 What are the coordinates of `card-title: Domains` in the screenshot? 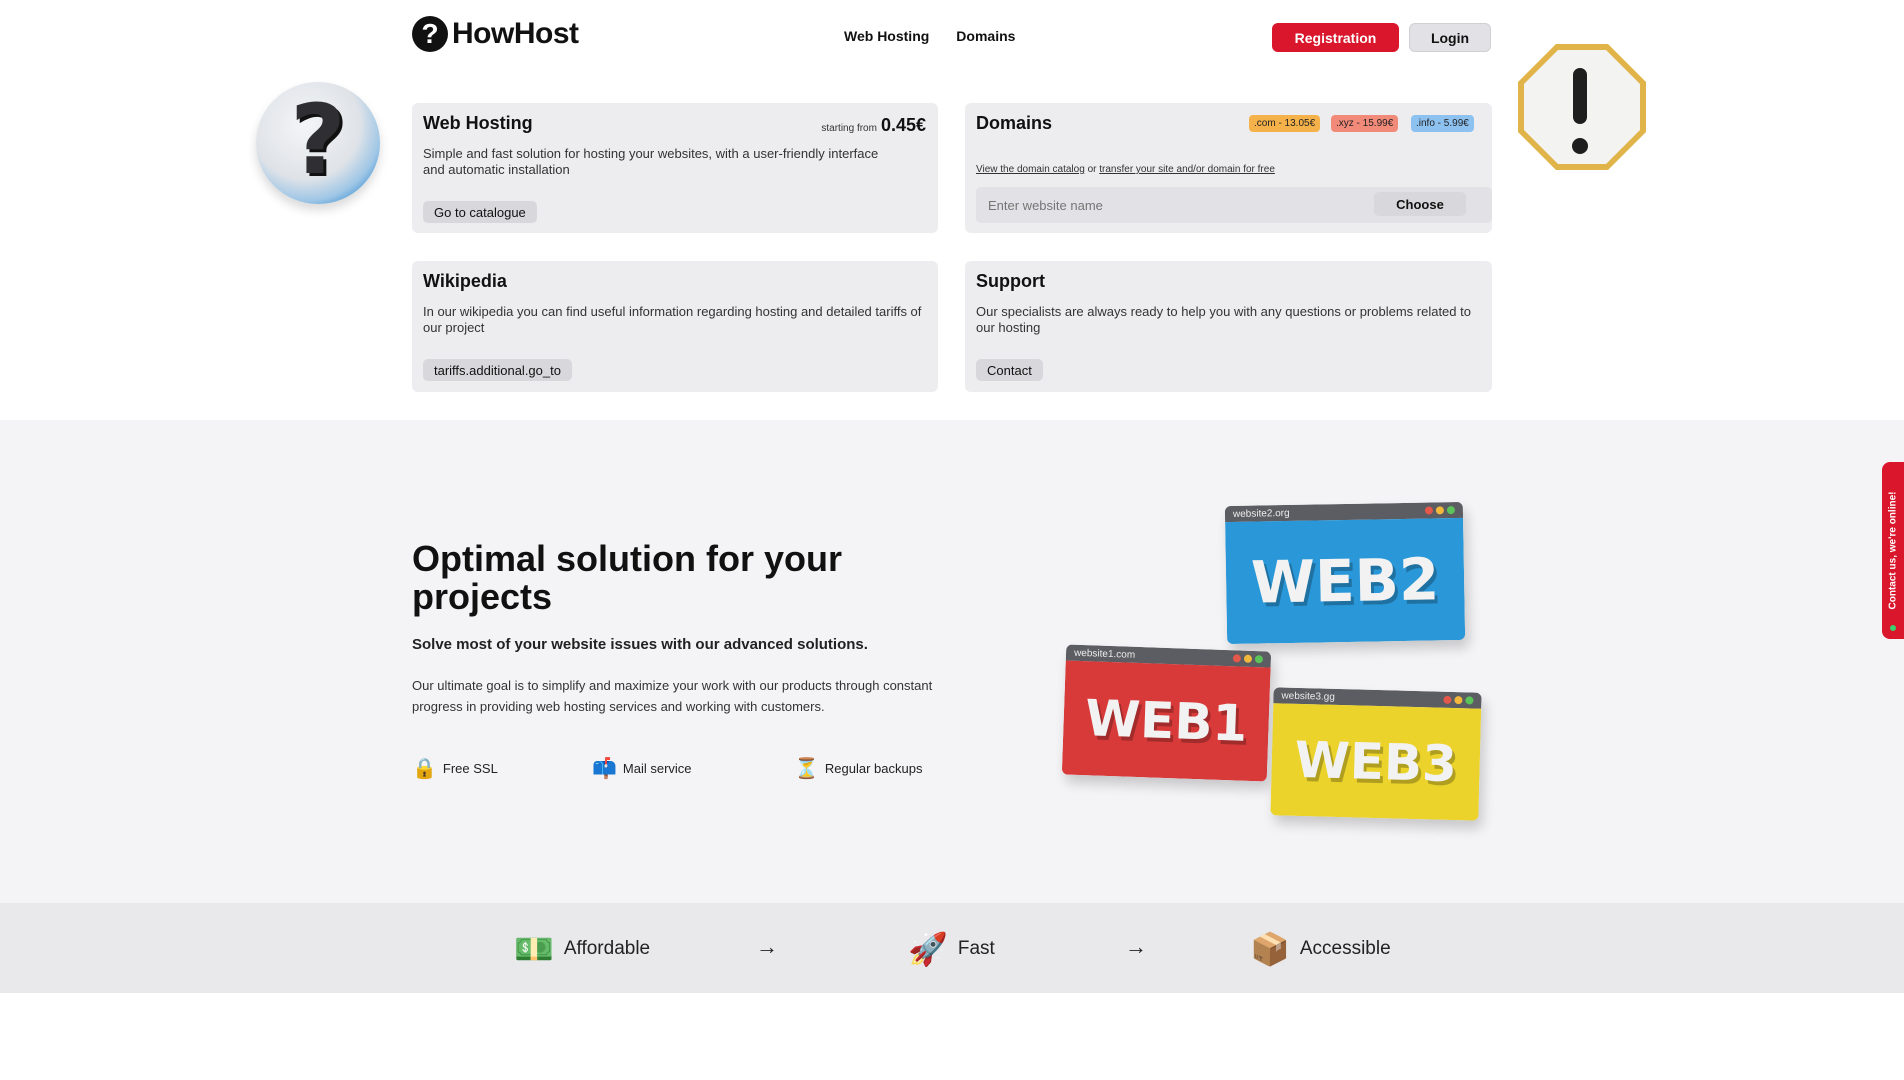 It's located at (1014, 123).